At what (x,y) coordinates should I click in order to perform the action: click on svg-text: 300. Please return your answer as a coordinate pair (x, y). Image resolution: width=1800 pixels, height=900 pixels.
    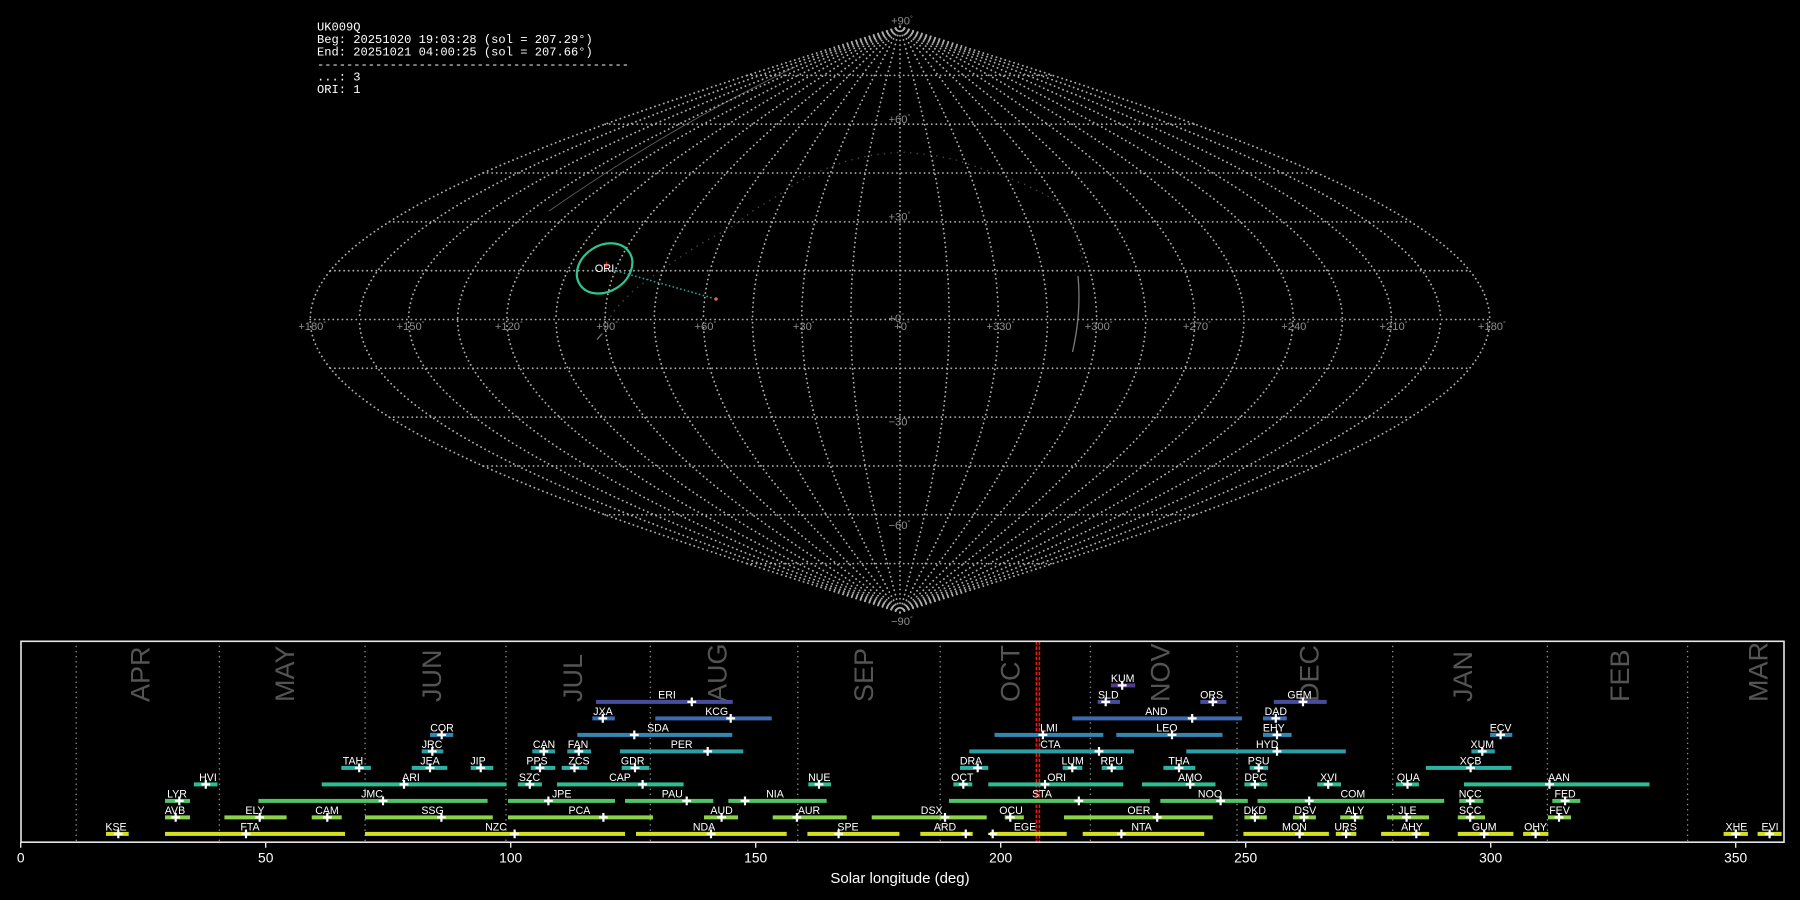
    Looking at the image, I should click on (1490, 858).